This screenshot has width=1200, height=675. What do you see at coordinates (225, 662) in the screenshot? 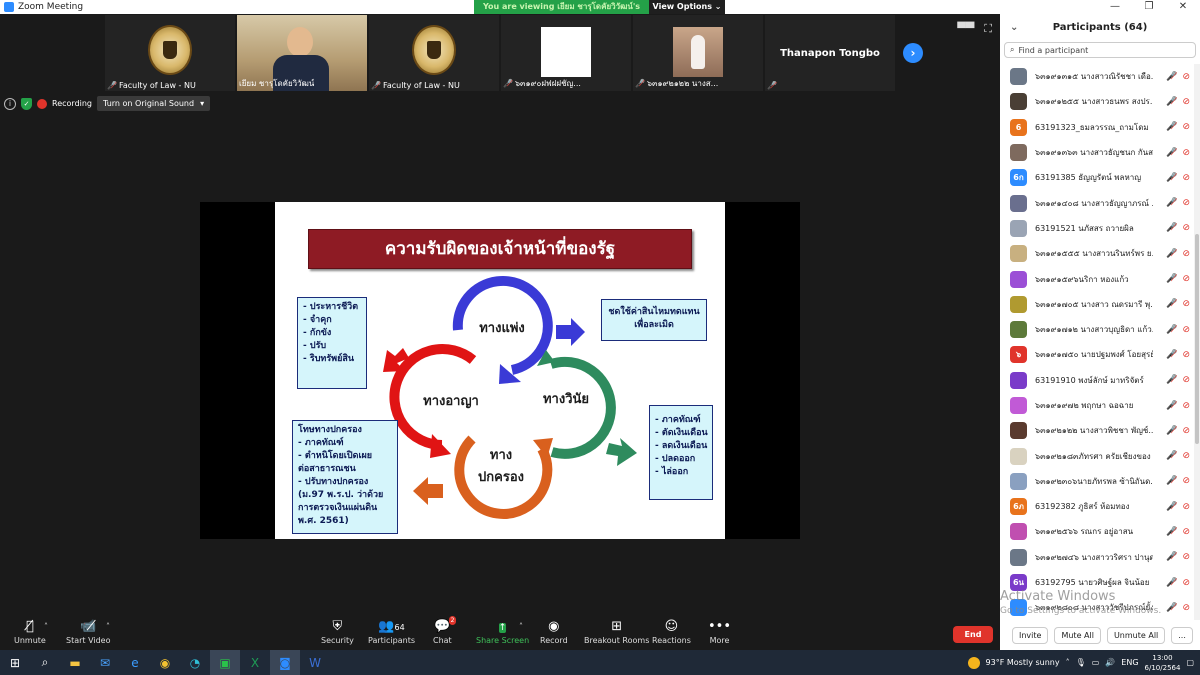
I see `line-app-icon: ▣` at bounding box center [225, 662].